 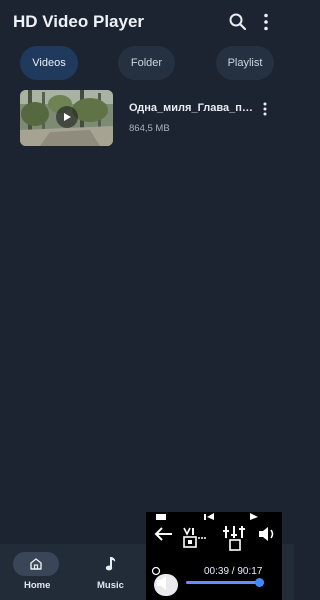 What do you see at coordinates (234, 538) in the screenshot?
I see `equalizer-icon` at bounding box center [234, 538].